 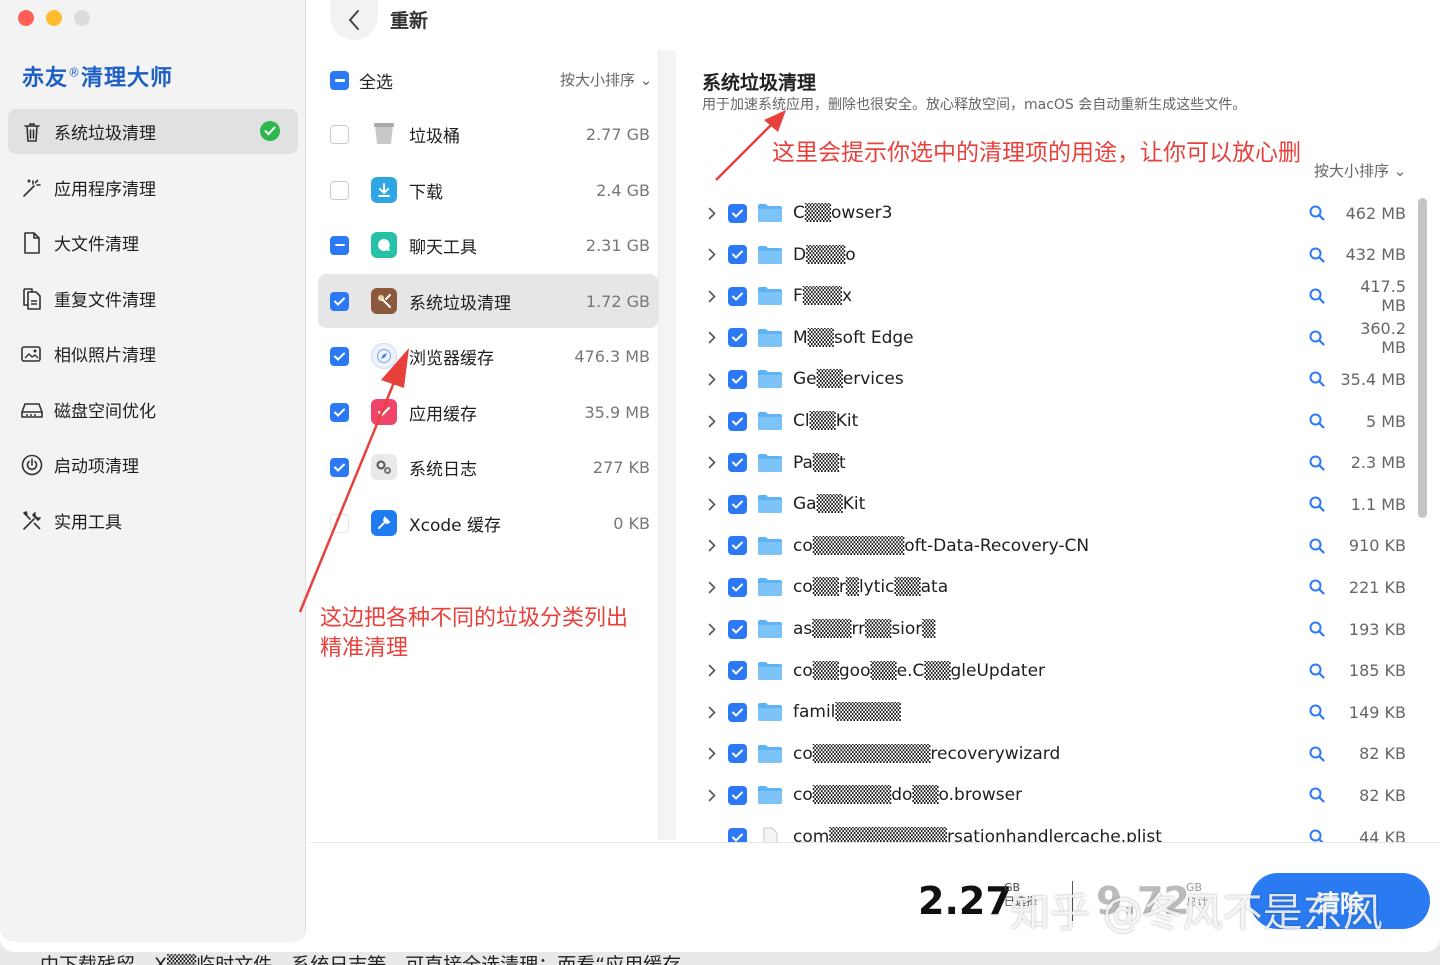 I want to click on sidebar-item-duplicate-files: 重复文件清理, so click(x=153, y=298).